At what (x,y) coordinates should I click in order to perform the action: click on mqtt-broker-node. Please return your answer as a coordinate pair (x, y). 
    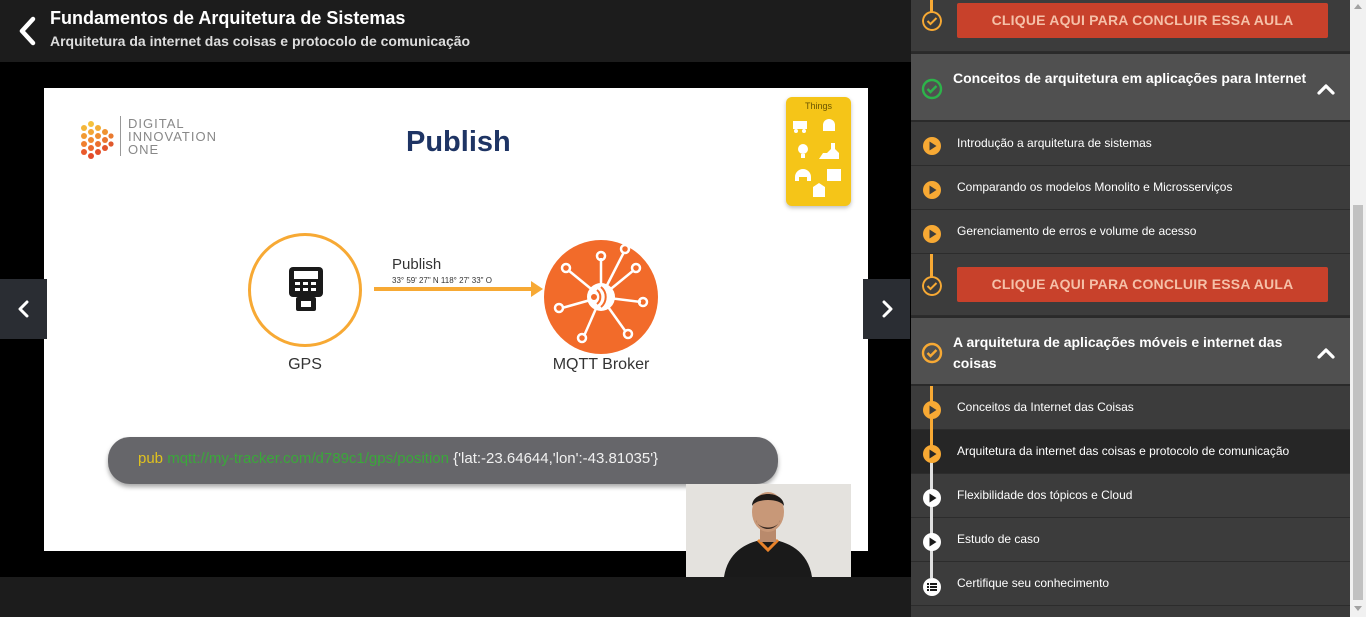
    Looking at the image, I should click on (601, 297).